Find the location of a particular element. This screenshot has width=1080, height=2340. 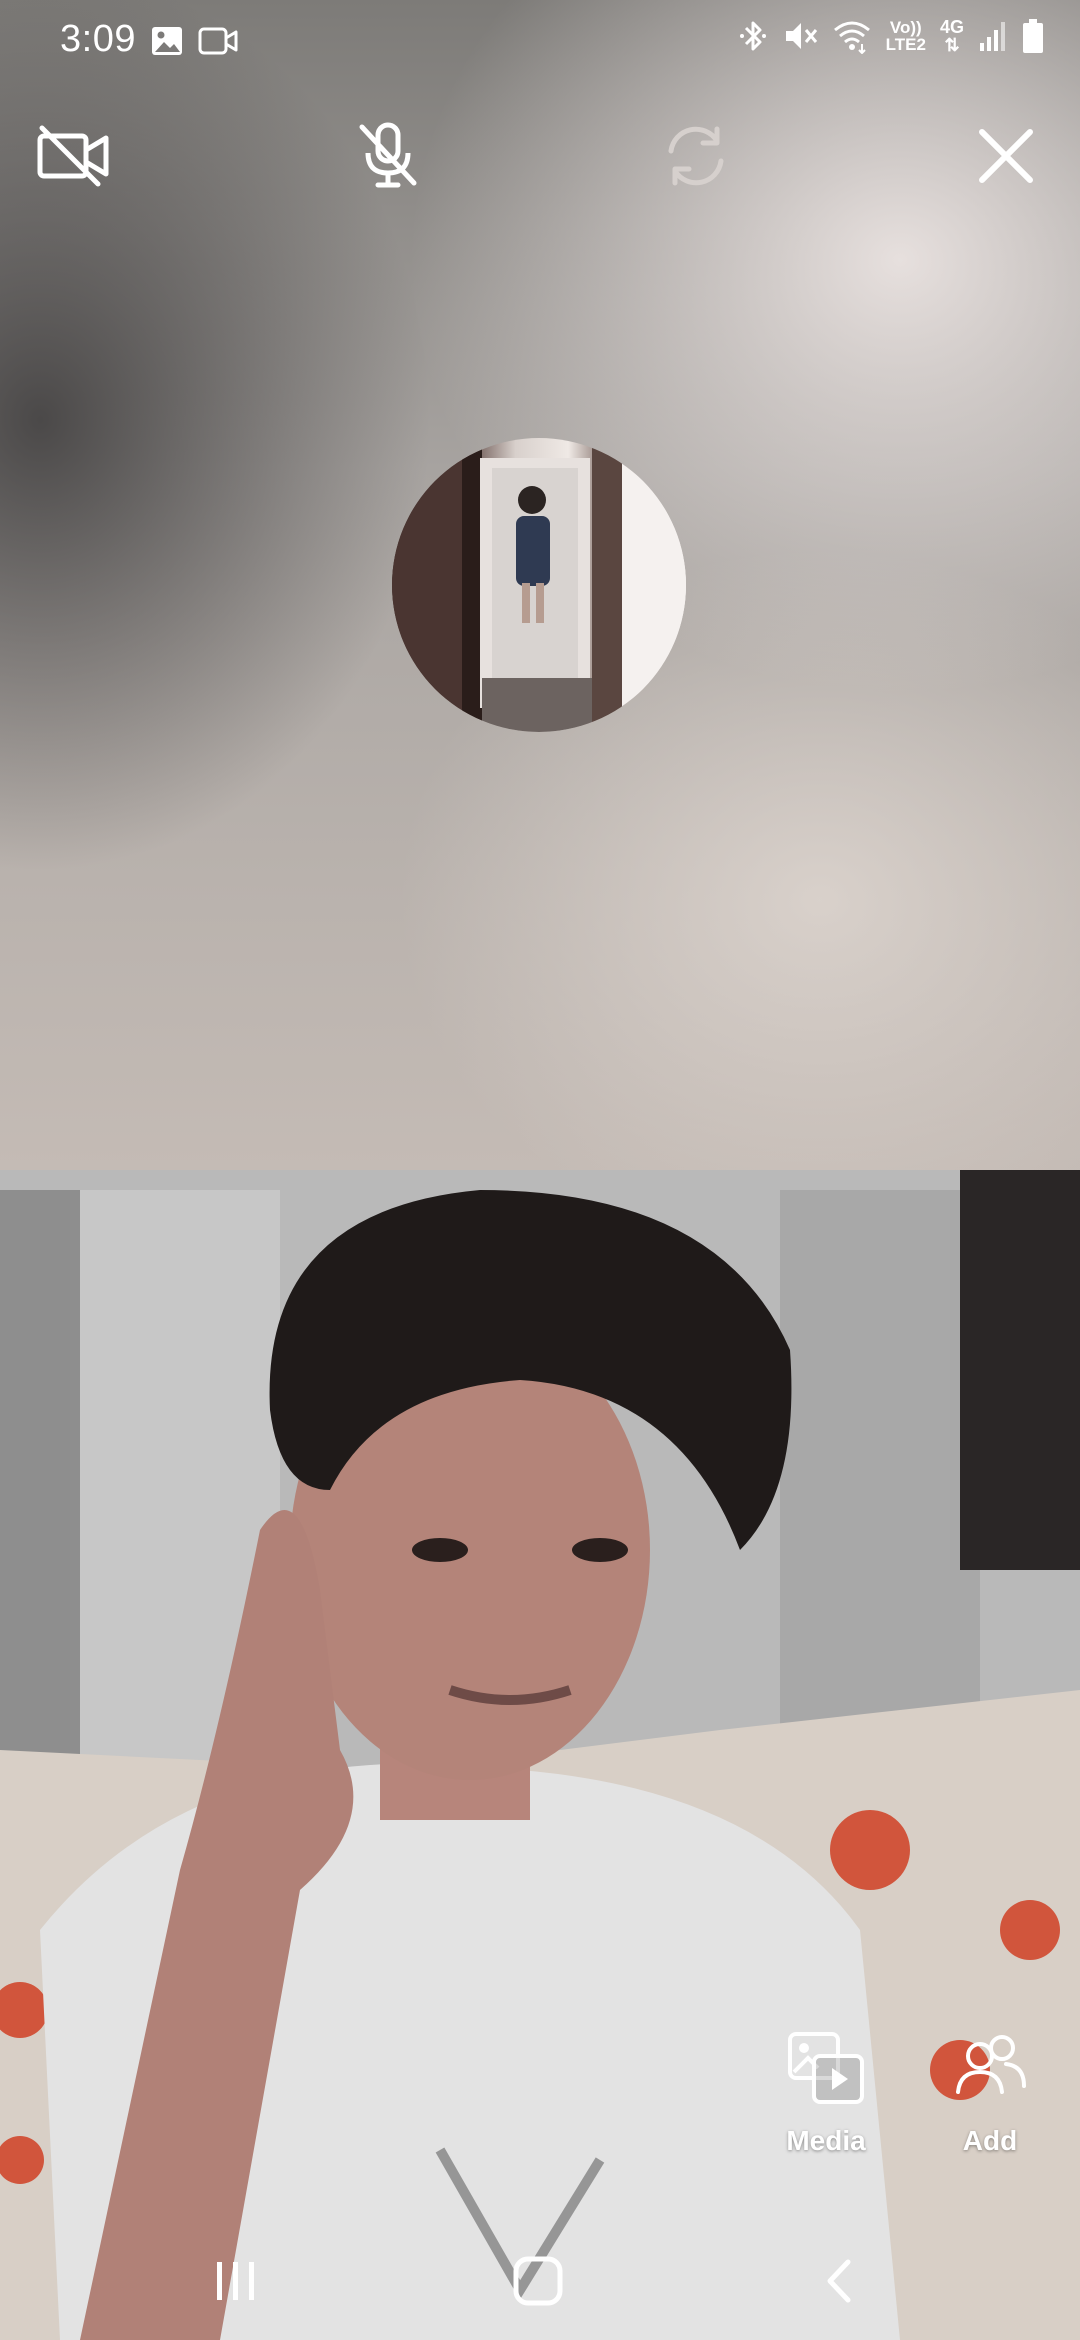

mic-off-button is located at coordinates (388, 158).